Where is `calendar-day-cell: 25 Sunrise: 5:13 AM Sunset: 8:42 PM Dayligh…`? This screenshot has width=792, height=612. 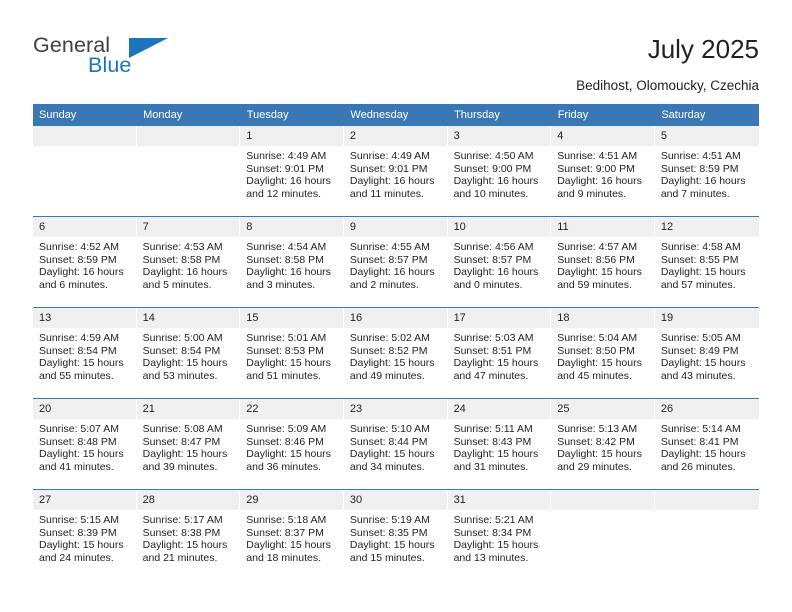
calendar-day-cell: 25 Sunrise: 5:13 AM Sunset: 8:42 PM Dayligh… is located at coordinates (603, 444).